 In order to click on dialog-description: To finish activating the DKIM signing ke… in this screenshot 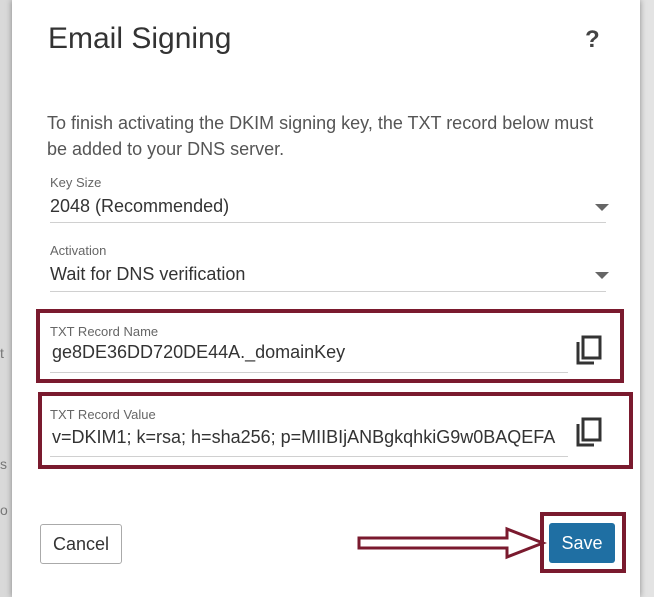, I will do `click(320, 136)`.